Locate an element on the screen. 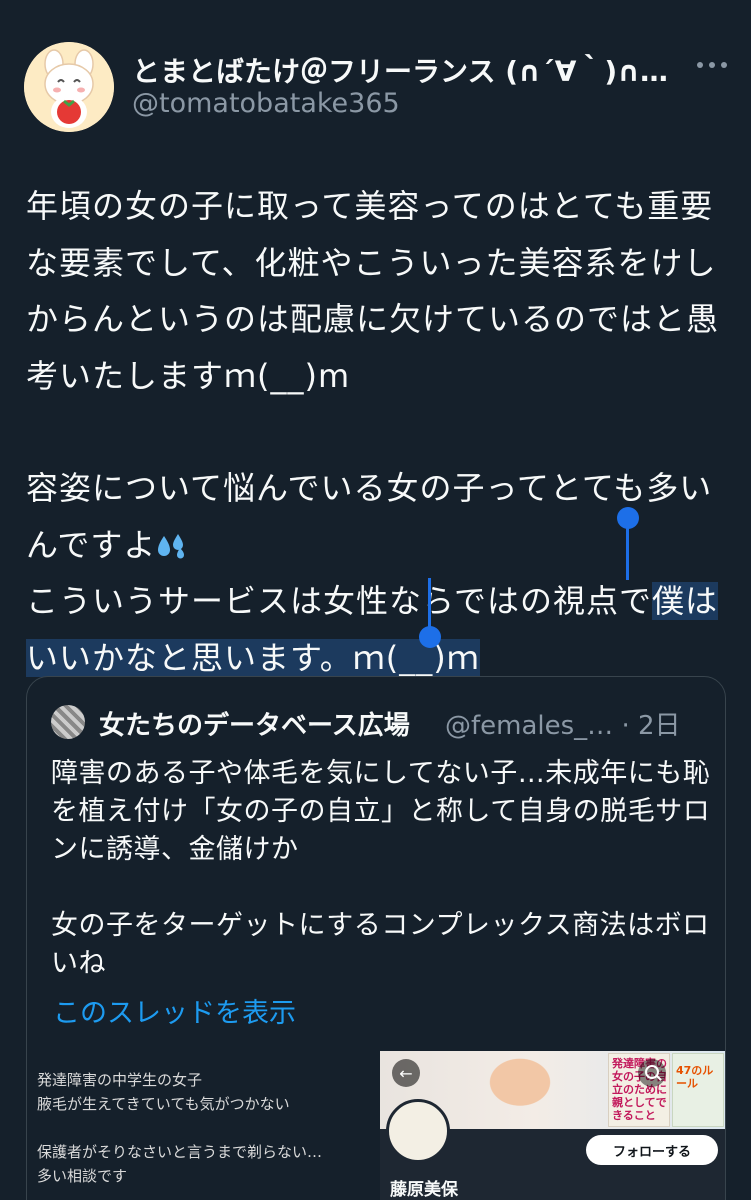 The height and width of the screenshot is (1200, 751). quoted-paragraph: 女の子をターゲットにするコンプレックス商法はボロいね is located at coordinates (380, 944).